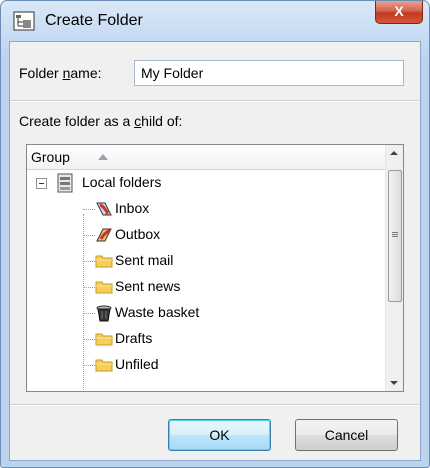 Image resolution: width=430 pixels, height=468 pixels. I want to click on sort-ascending-icon, so click(103, 157).